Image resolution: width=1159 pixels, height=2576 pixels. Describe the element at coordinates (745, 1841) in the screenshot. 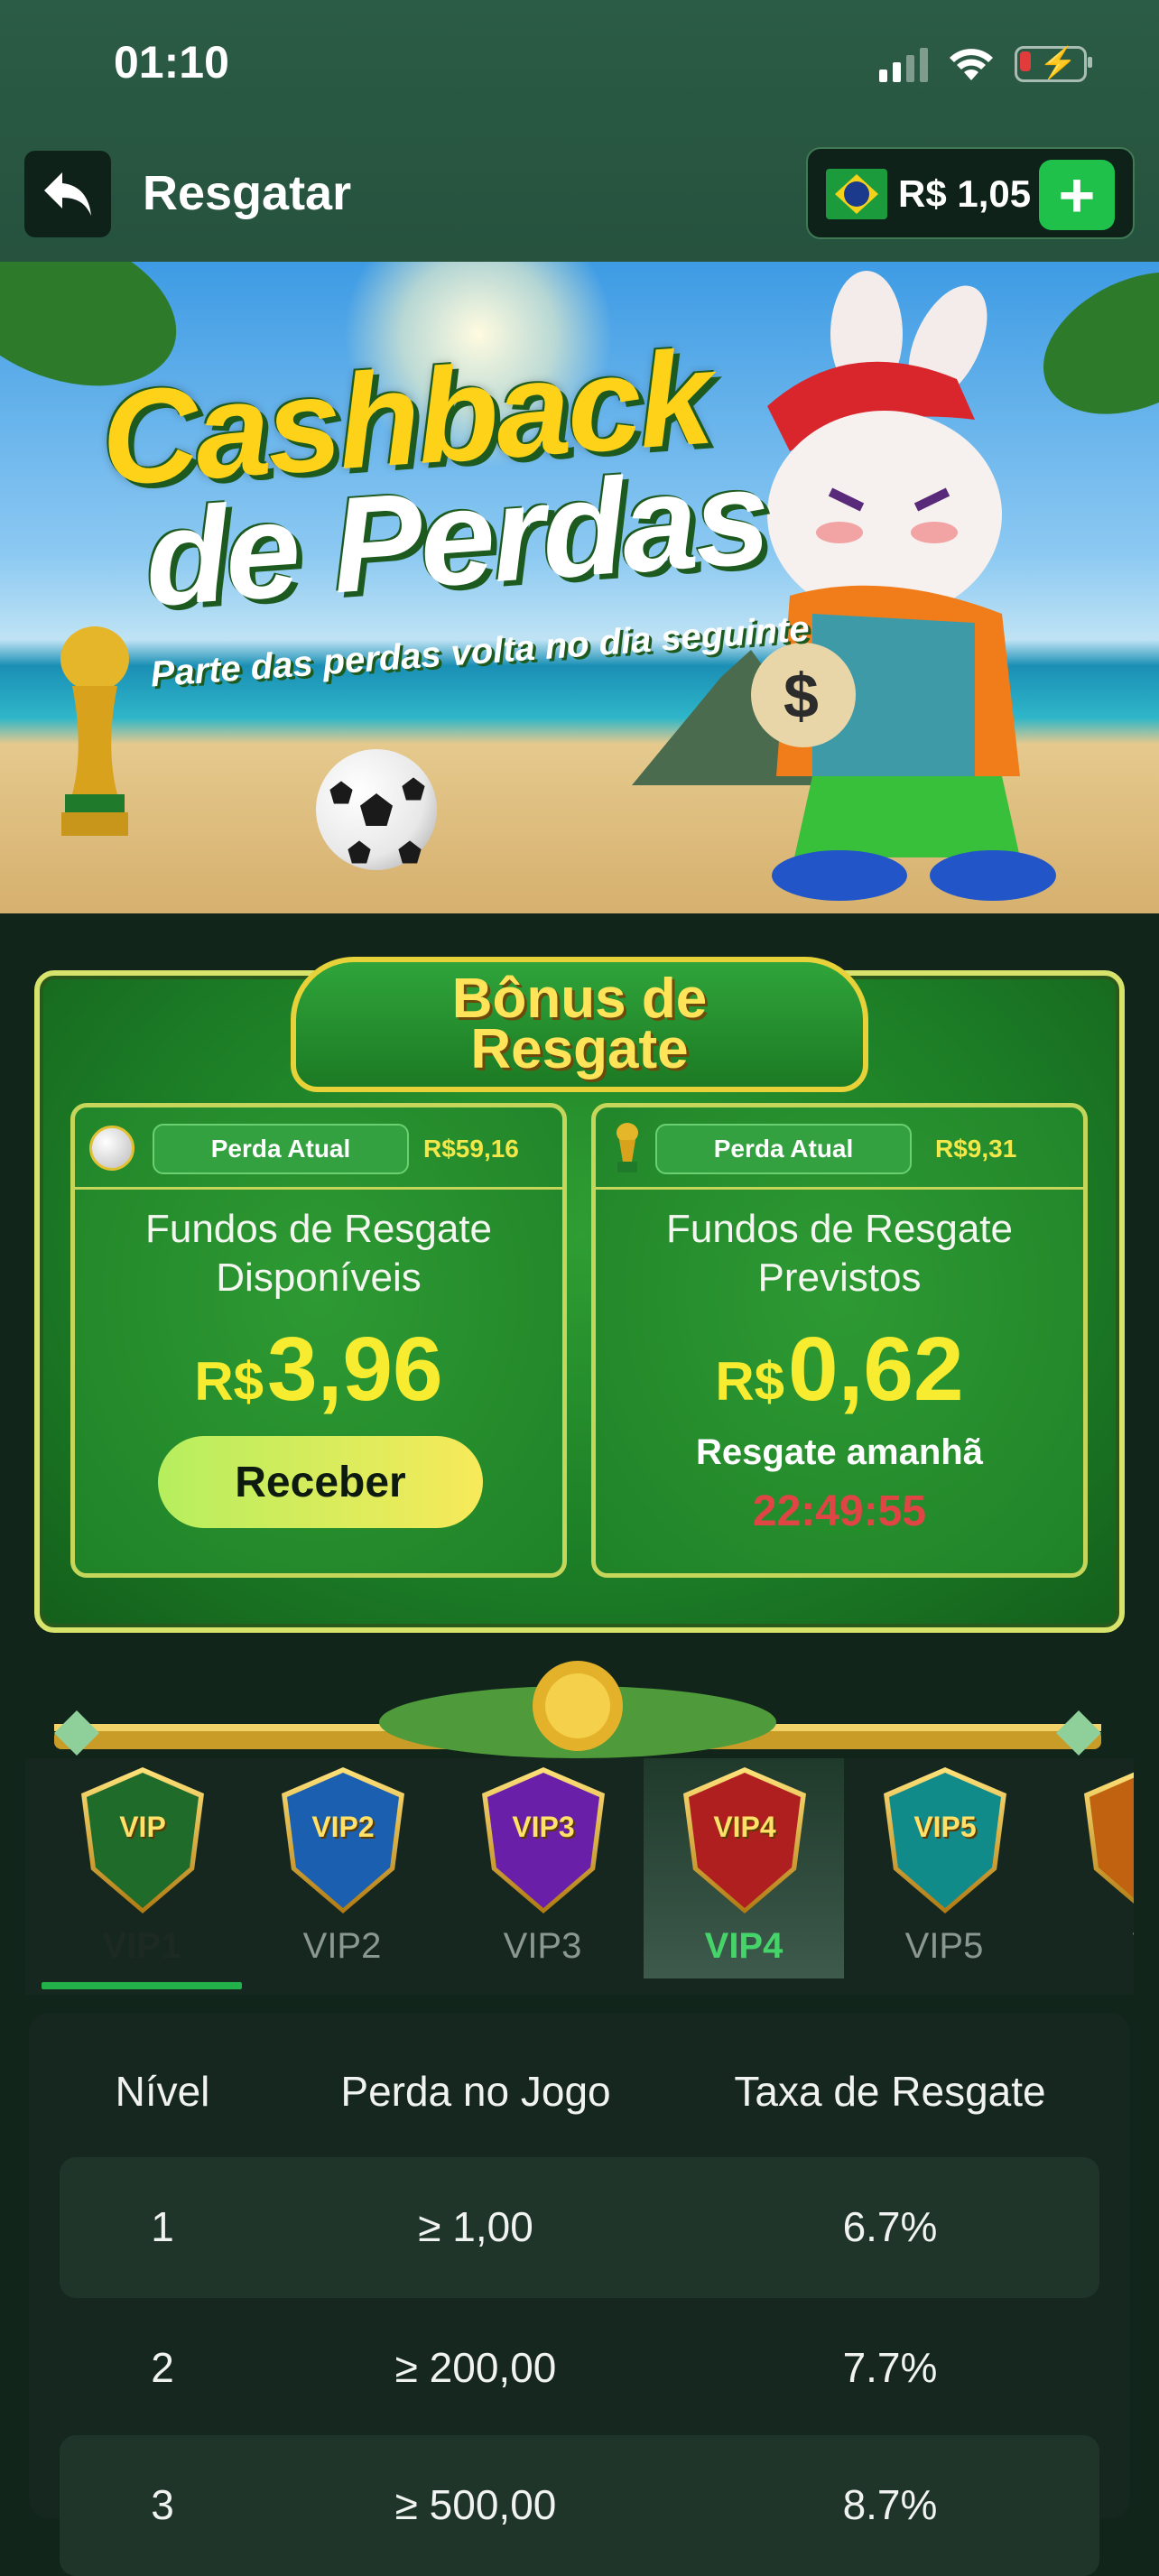

I see `vip-badge-icon: VIP4` at that location.